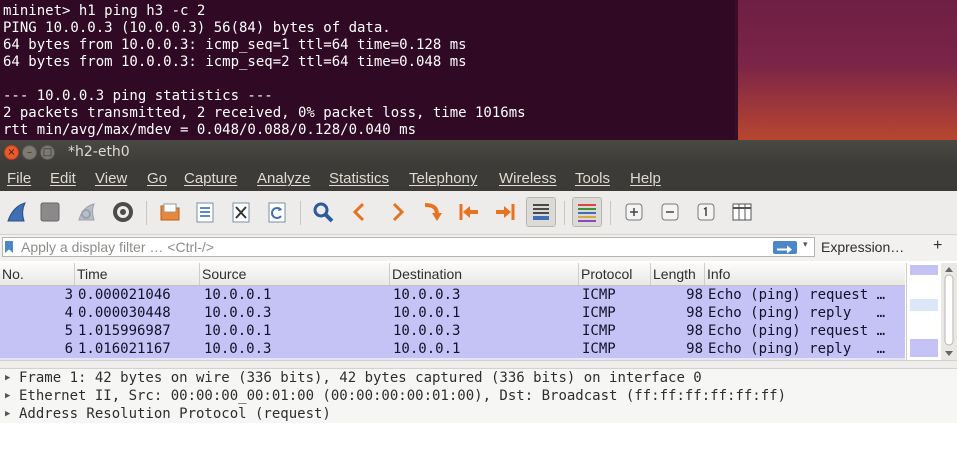 The width and height of the screenshot is (957, 450). I want to click on menu-wireless: Wireless, so click(528, 178).